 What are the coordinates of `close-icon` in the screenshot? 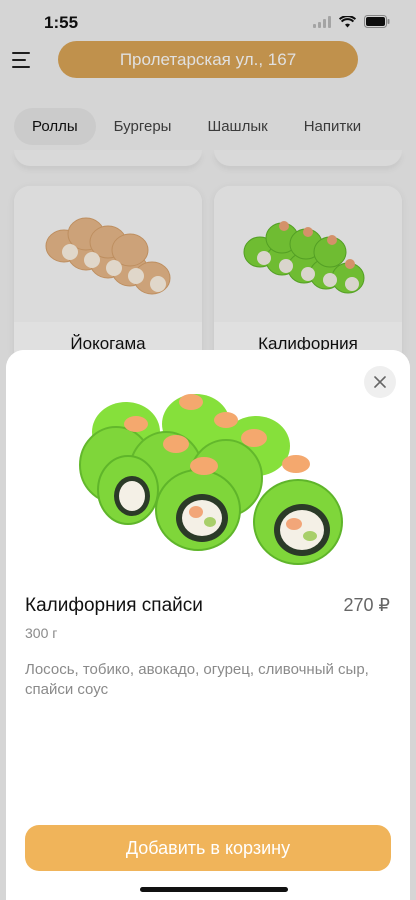 It's located at (380, 382).